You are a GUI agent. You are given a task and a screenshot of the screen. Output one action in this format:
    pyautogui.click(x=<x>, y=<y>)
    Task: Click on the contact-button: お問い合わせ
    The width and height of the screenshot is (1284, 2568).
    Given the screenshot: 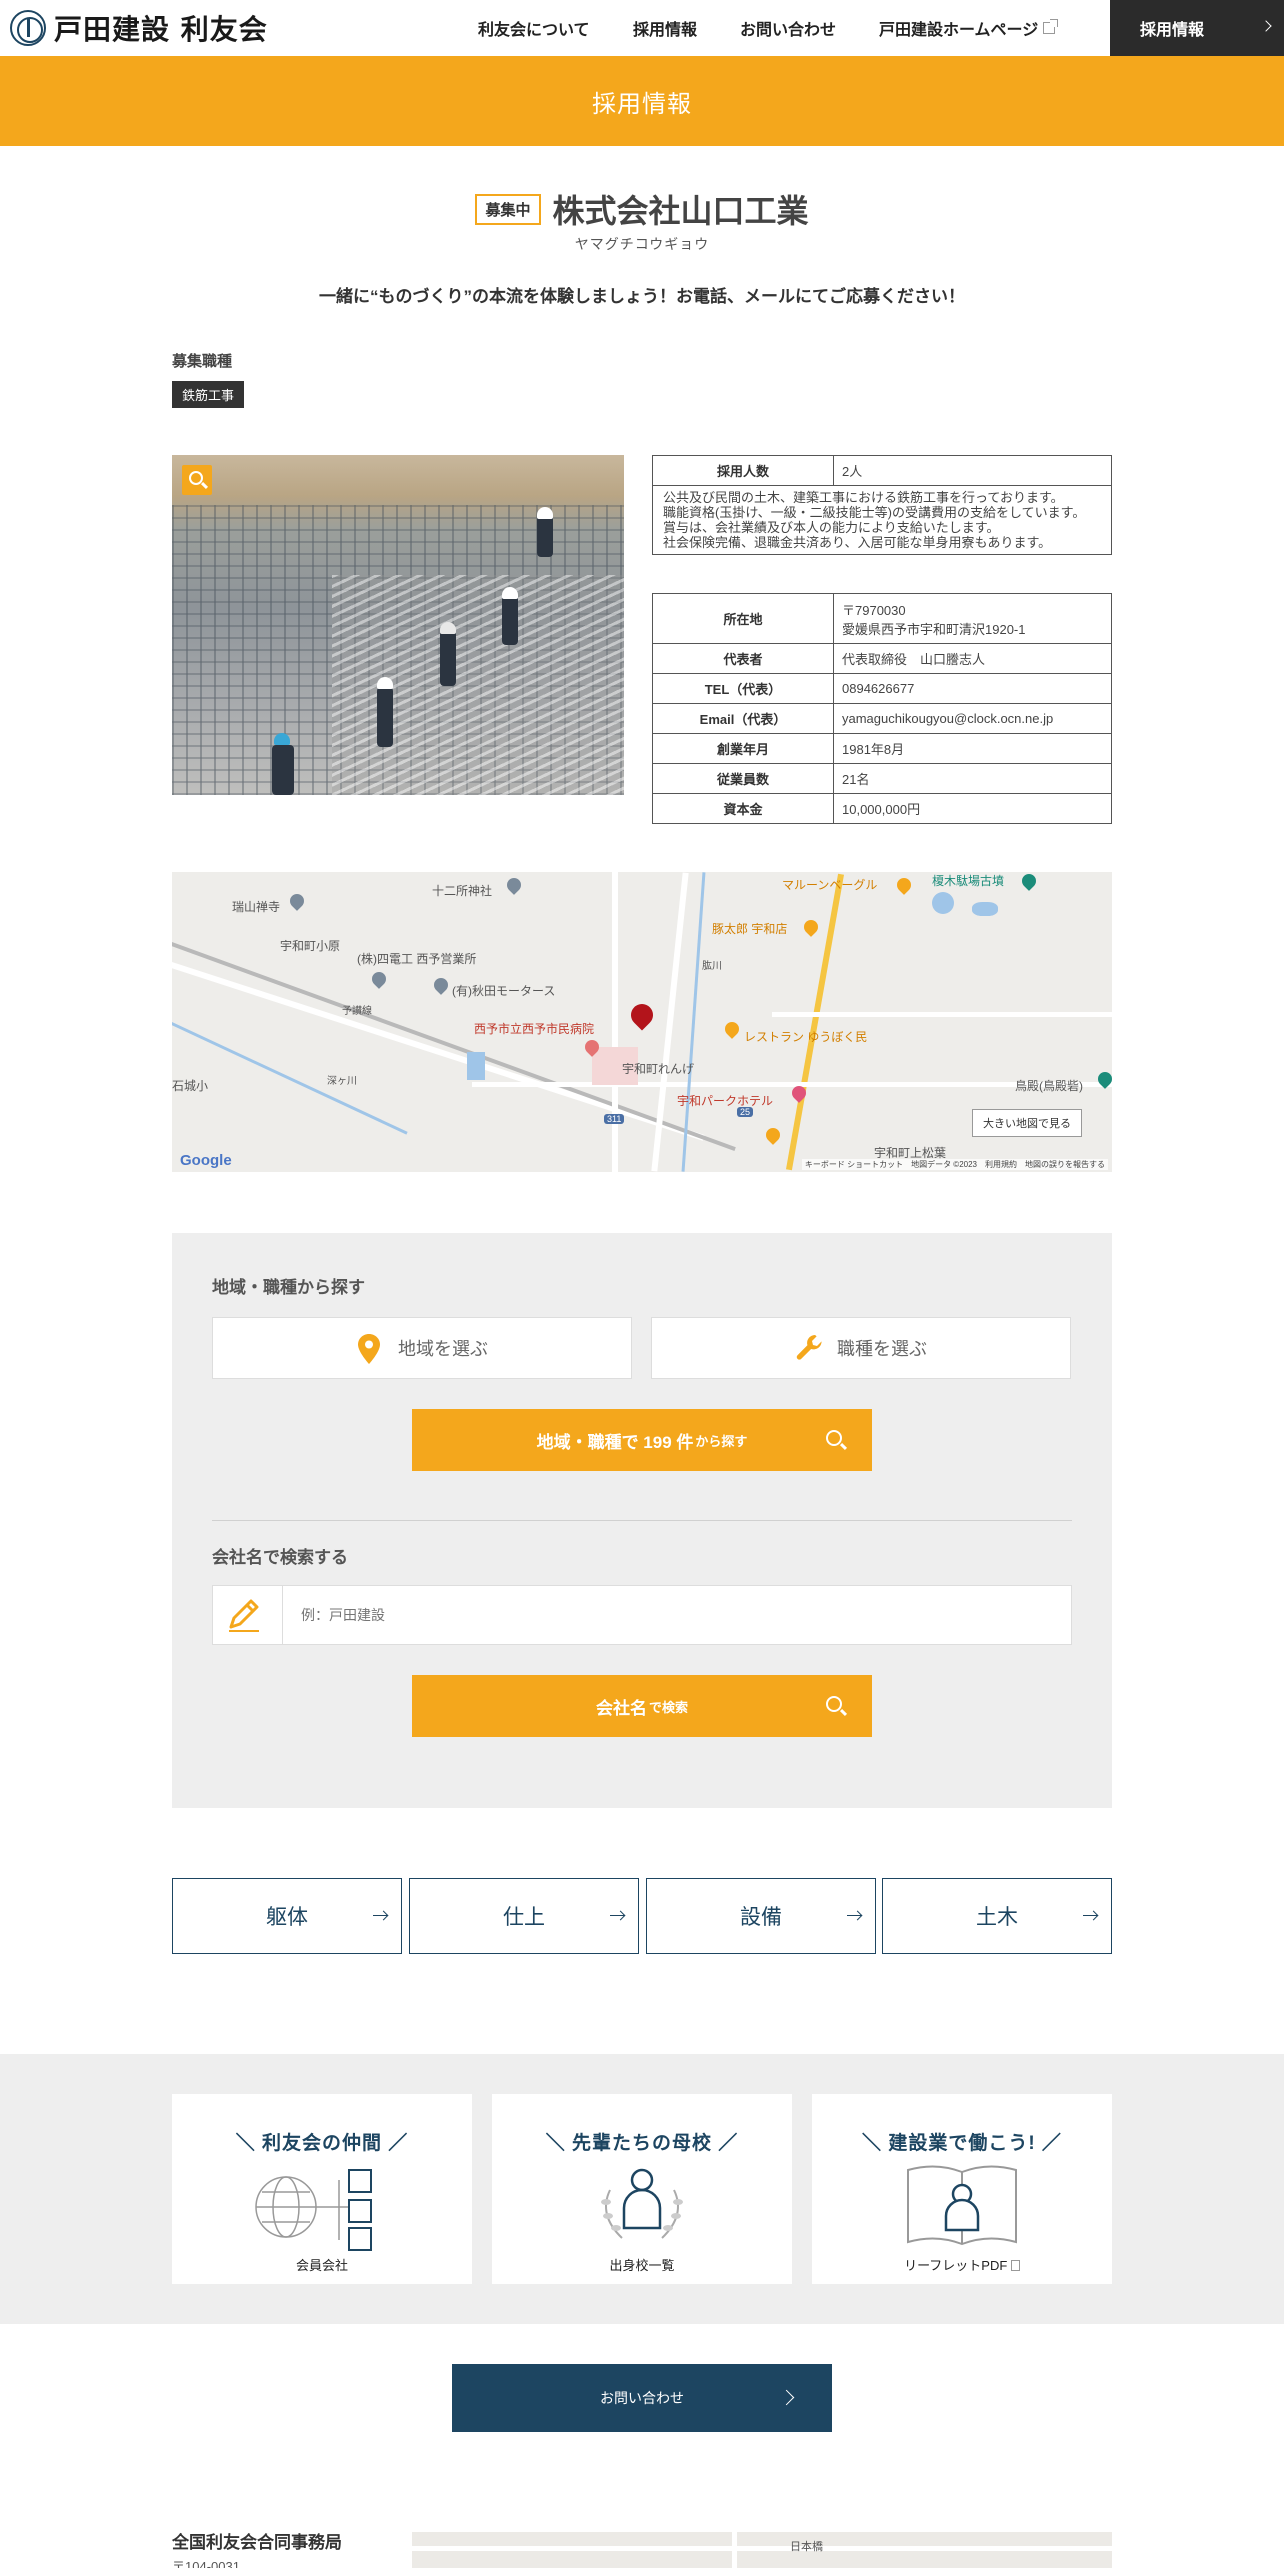 What is the action you would take?
    pyautogui.click(x=642, y=2398)
    